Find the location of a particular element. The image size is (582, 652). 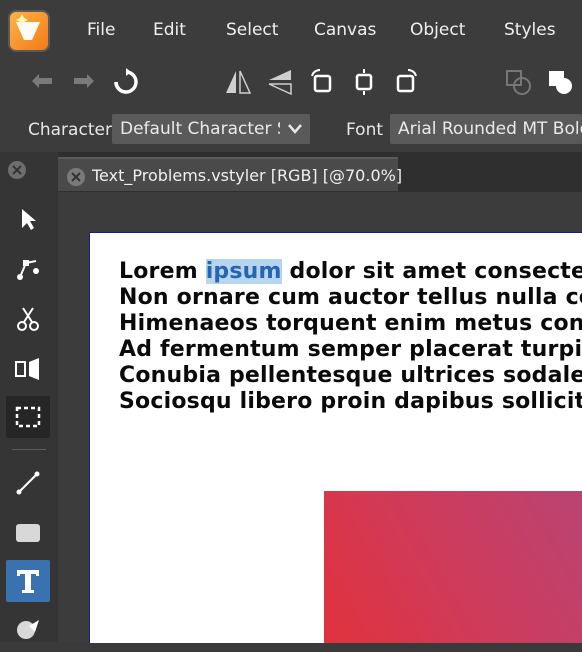

undo-icon is located at coordinates (42, 82).